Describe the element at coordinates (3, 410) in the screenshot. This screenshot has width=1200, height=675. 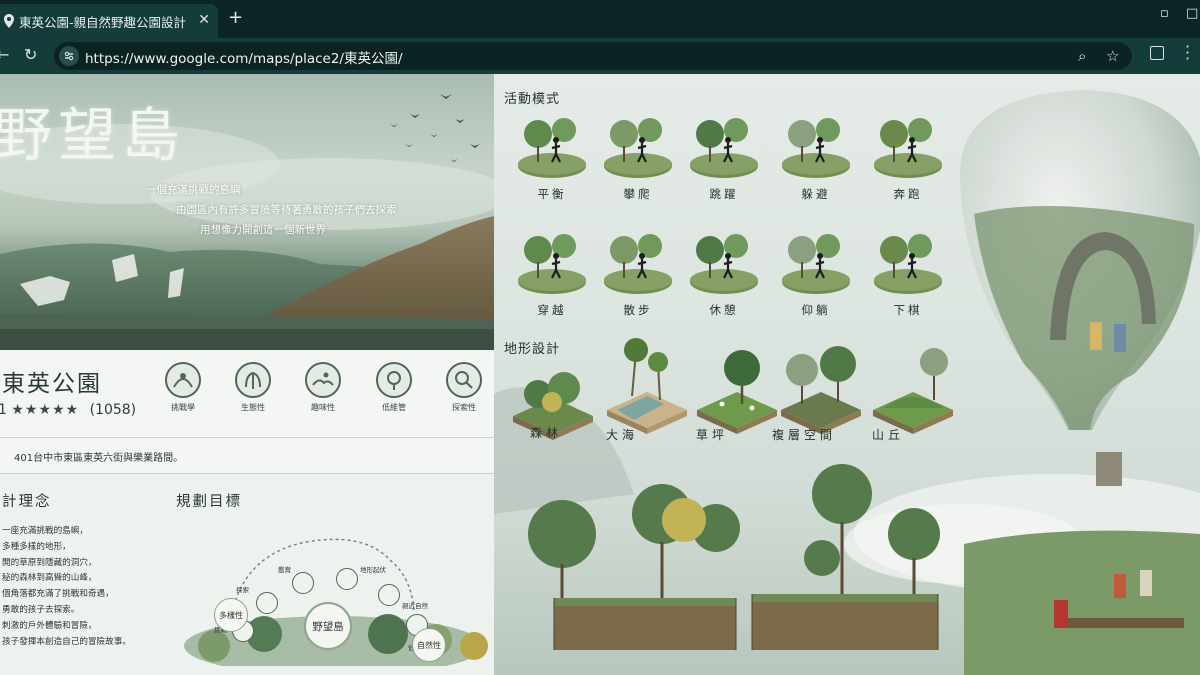
I see `rating-value: 1` at that location.